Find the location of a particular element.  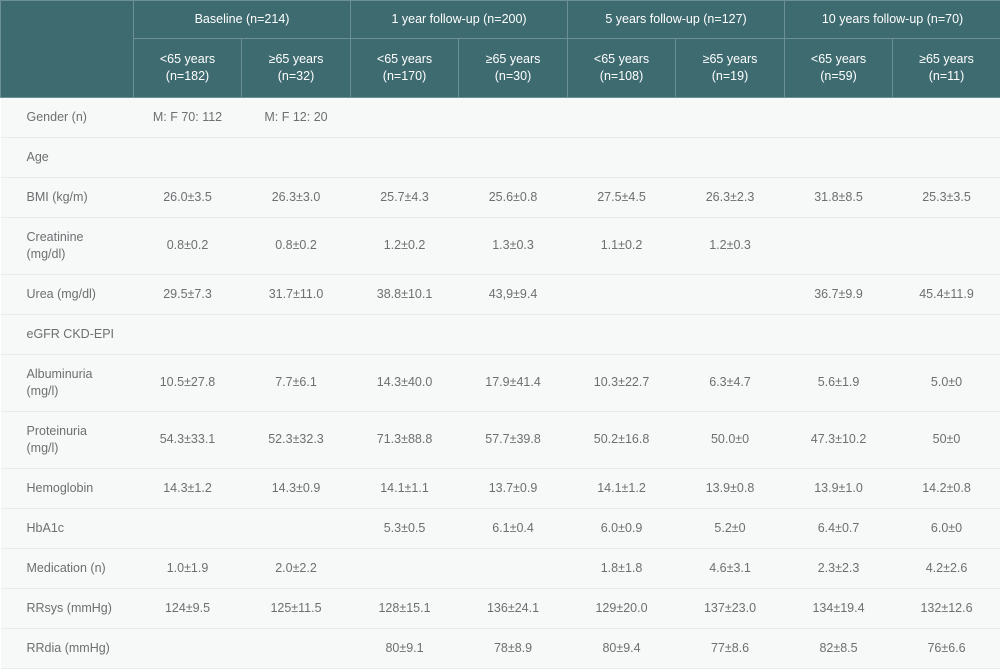

data-cell: 57.7±39.8 is located at coordinates (513, 440).